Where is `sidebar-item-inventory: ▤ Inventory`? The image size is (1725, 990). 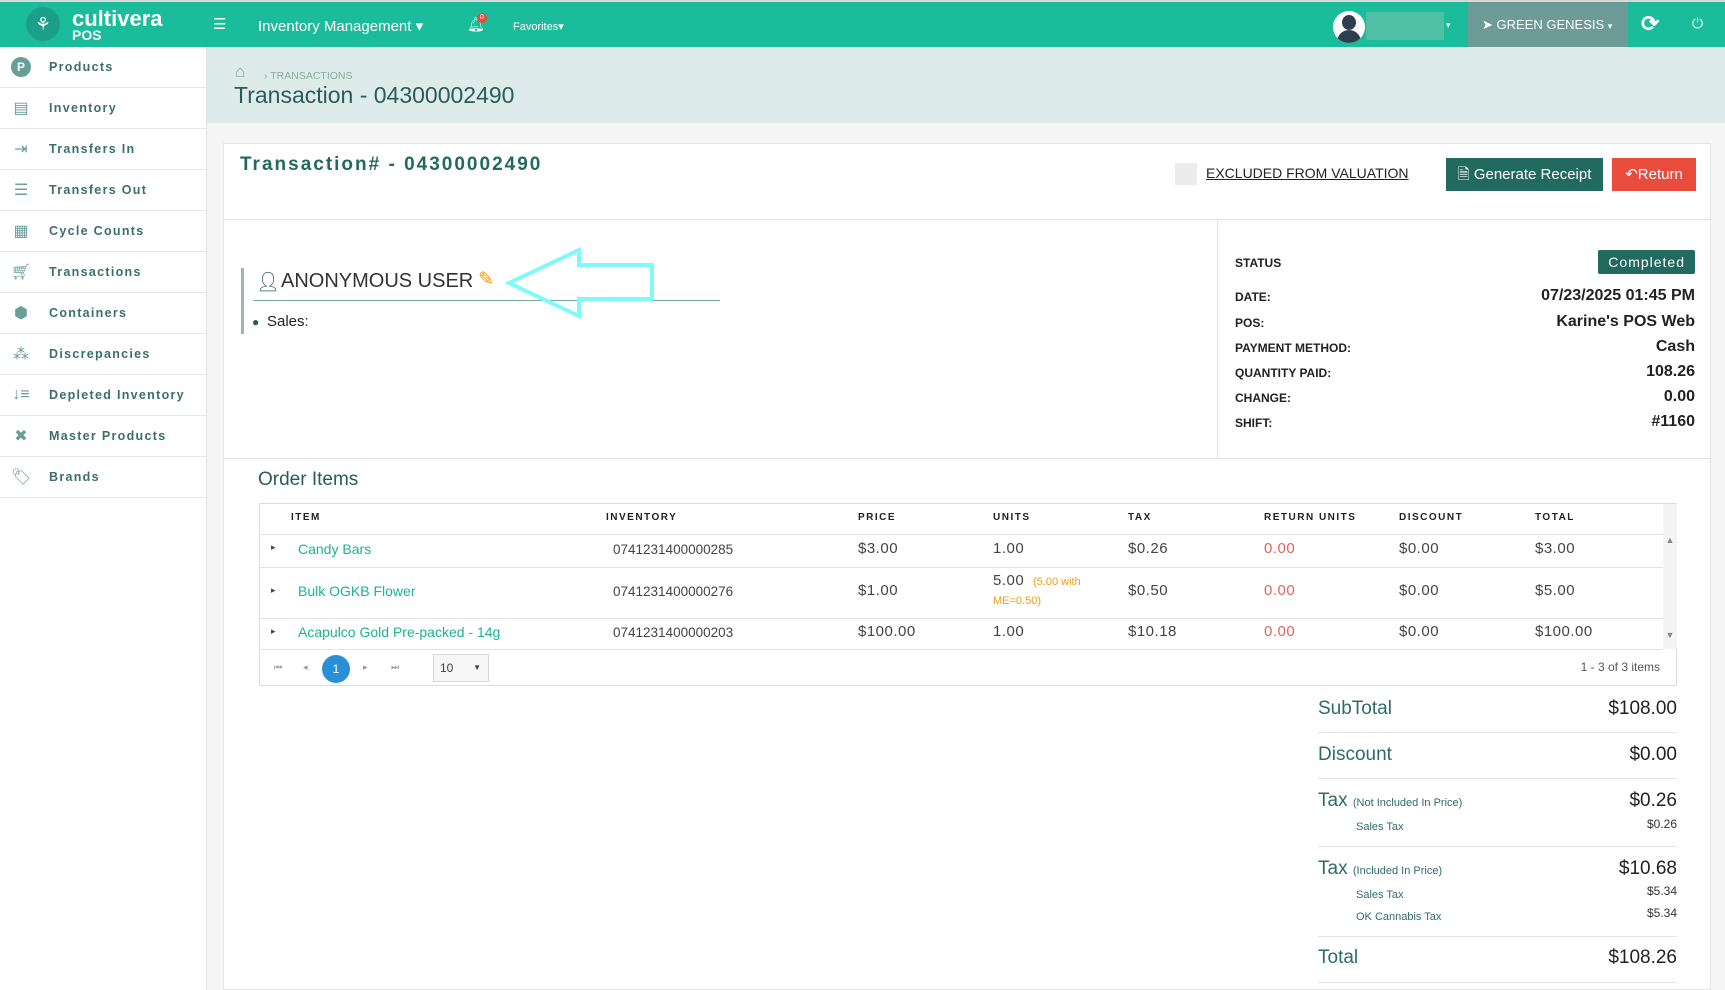
sidebar-item-inventory: ▤ Inventory is located at coordinates (103, 108).